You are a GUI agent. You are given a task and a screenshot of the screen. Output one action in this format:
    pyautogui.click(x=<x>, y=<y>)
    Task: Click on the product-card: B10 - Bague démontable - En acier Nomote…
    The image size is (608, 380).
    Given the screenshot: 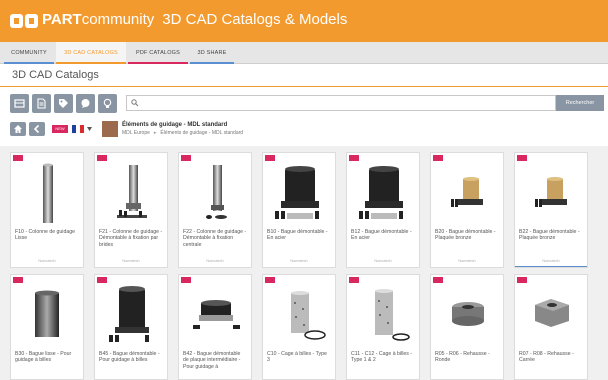 What is the action you would take?
    pyautogui.click(x=299, y=210)
    